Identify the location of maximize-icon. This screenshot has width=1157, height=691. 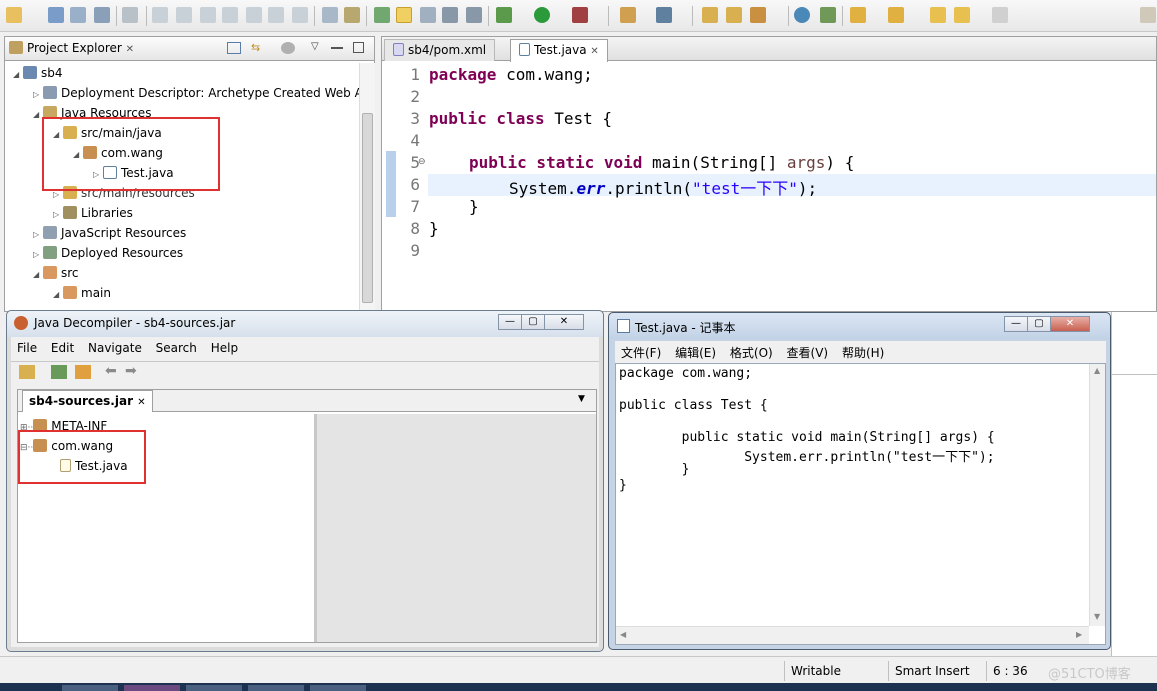
(358, 47).